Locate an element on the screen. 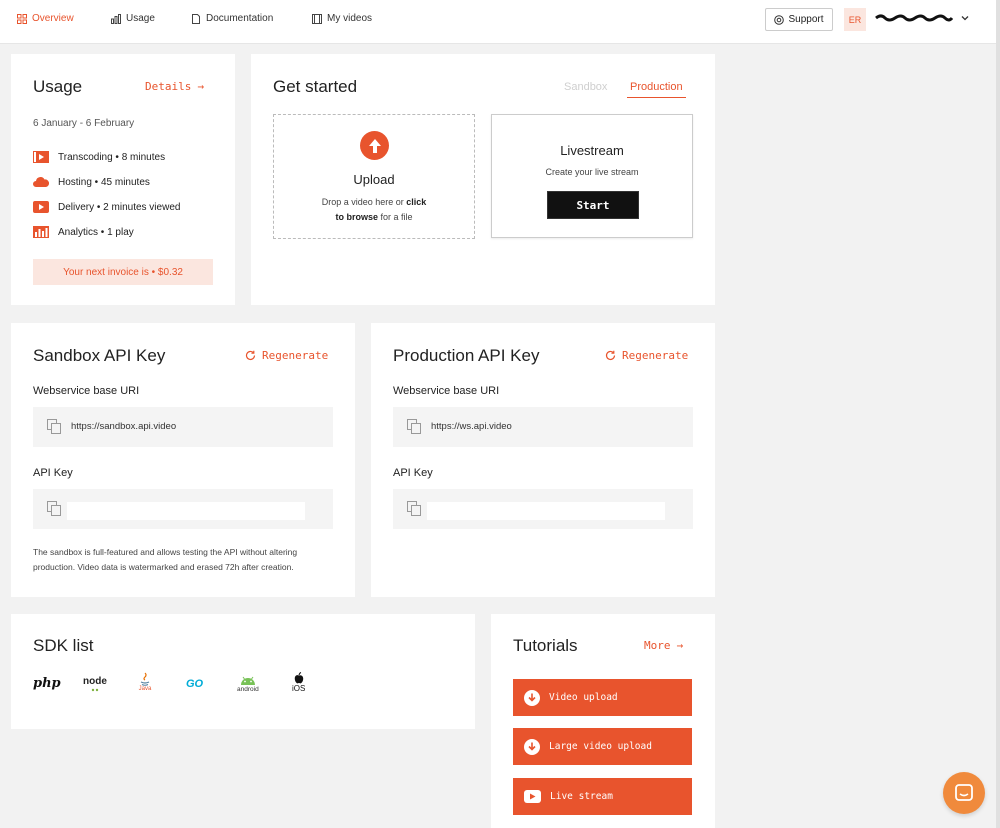  sdk-java-logo: Java is located at coordinates (145, 682).